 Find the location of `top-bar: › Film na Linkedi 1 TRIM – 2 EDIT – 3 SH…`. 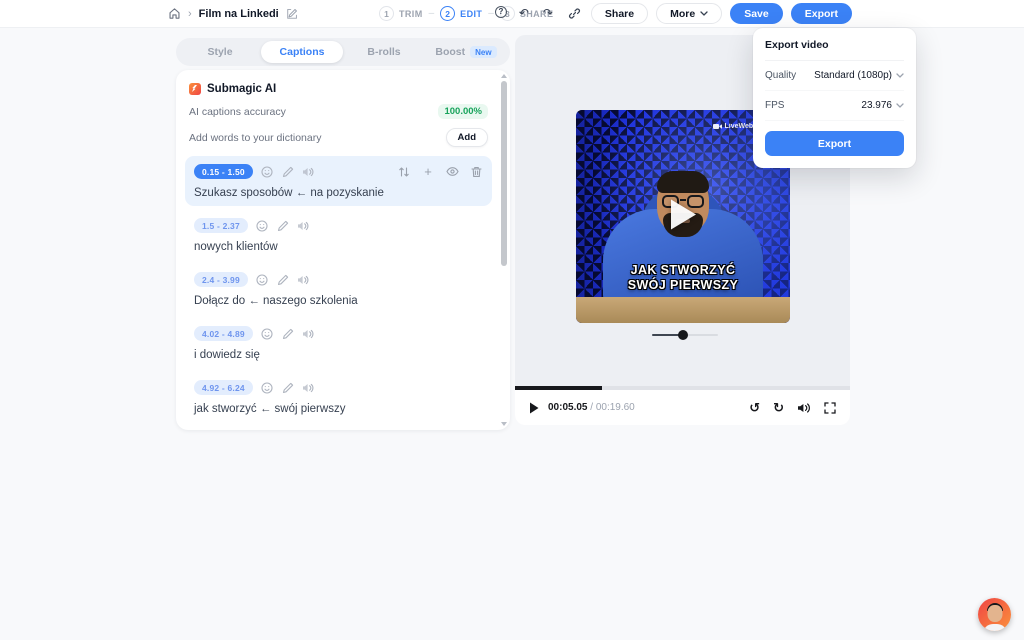

top-bar: › Film na Linkedi 1 TRIM – 2 EDIT – 3 SH… is located at coordinates (512, 14).